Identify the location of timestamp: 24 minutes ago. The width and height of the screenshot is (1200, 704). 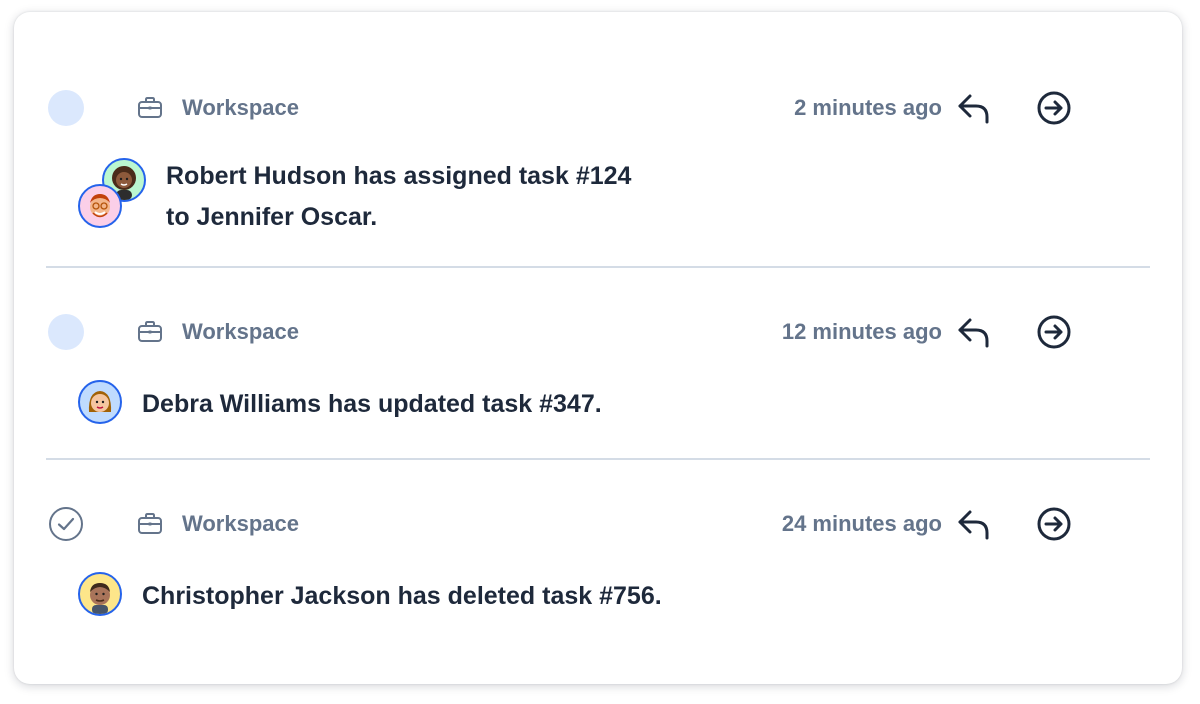
(861, 523).